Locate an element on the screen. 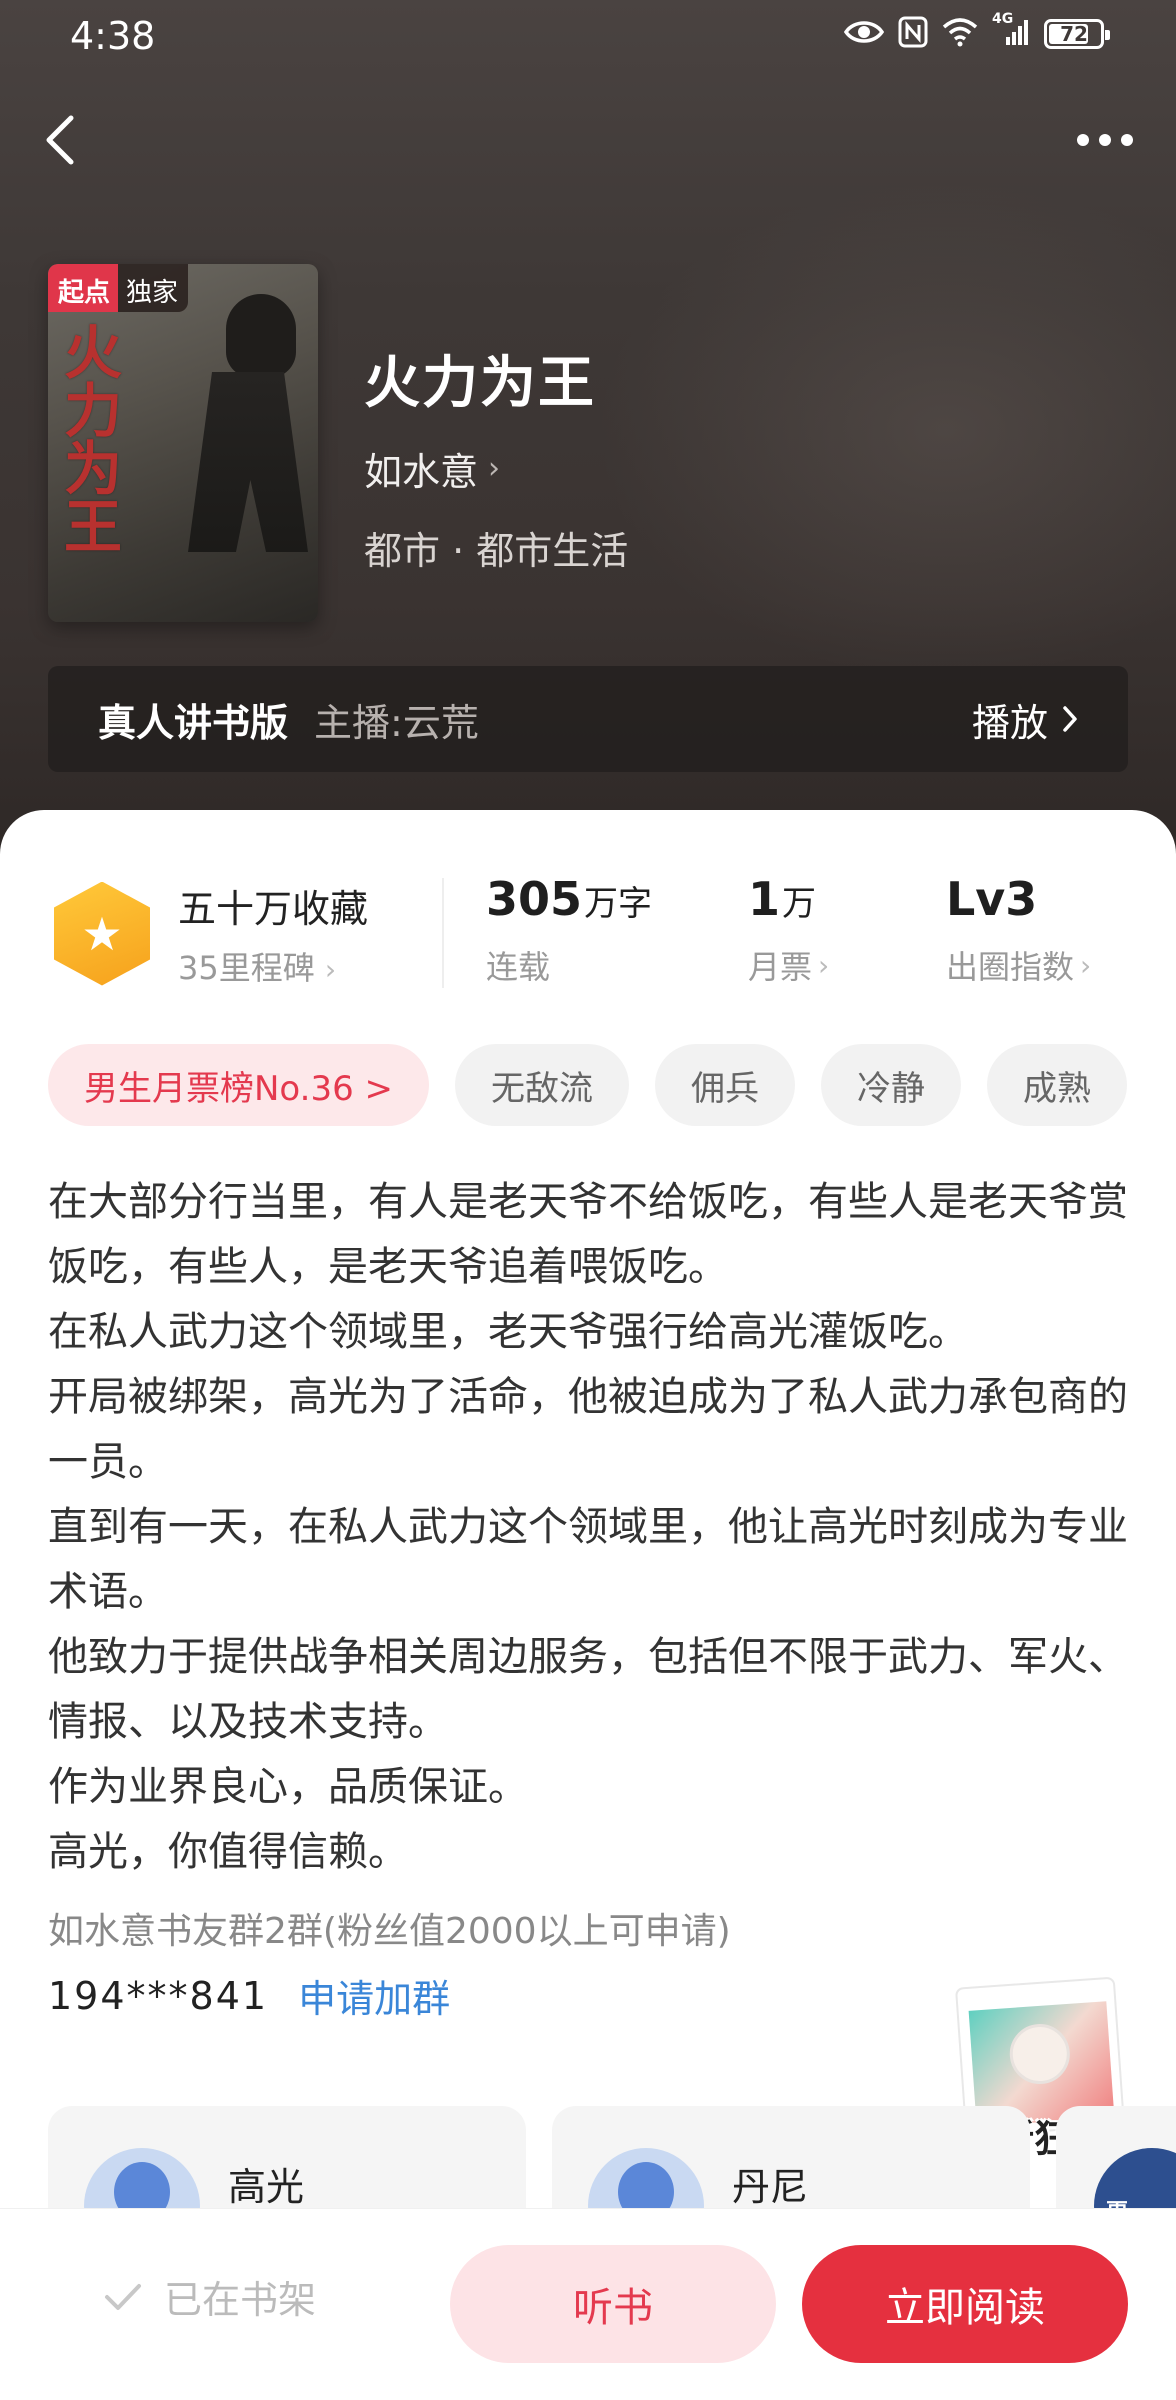 This screenshot has width=1176, height=2400. status-icons: 4G 72 is located at coordinates (976, 31).